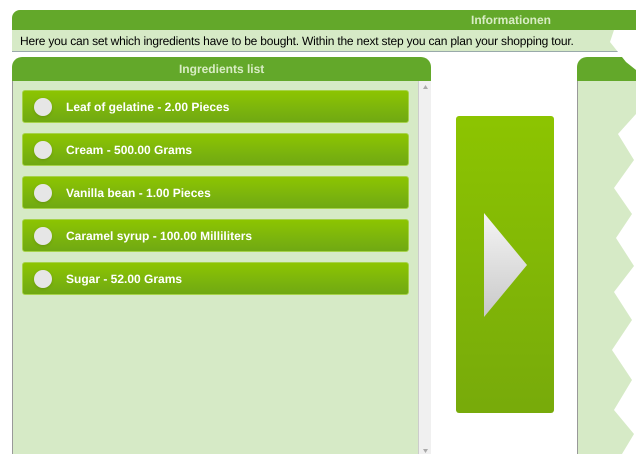 The width and height of the screenshot is (636, 454). I want to click on info-title: Informationen, so click(511, 20).